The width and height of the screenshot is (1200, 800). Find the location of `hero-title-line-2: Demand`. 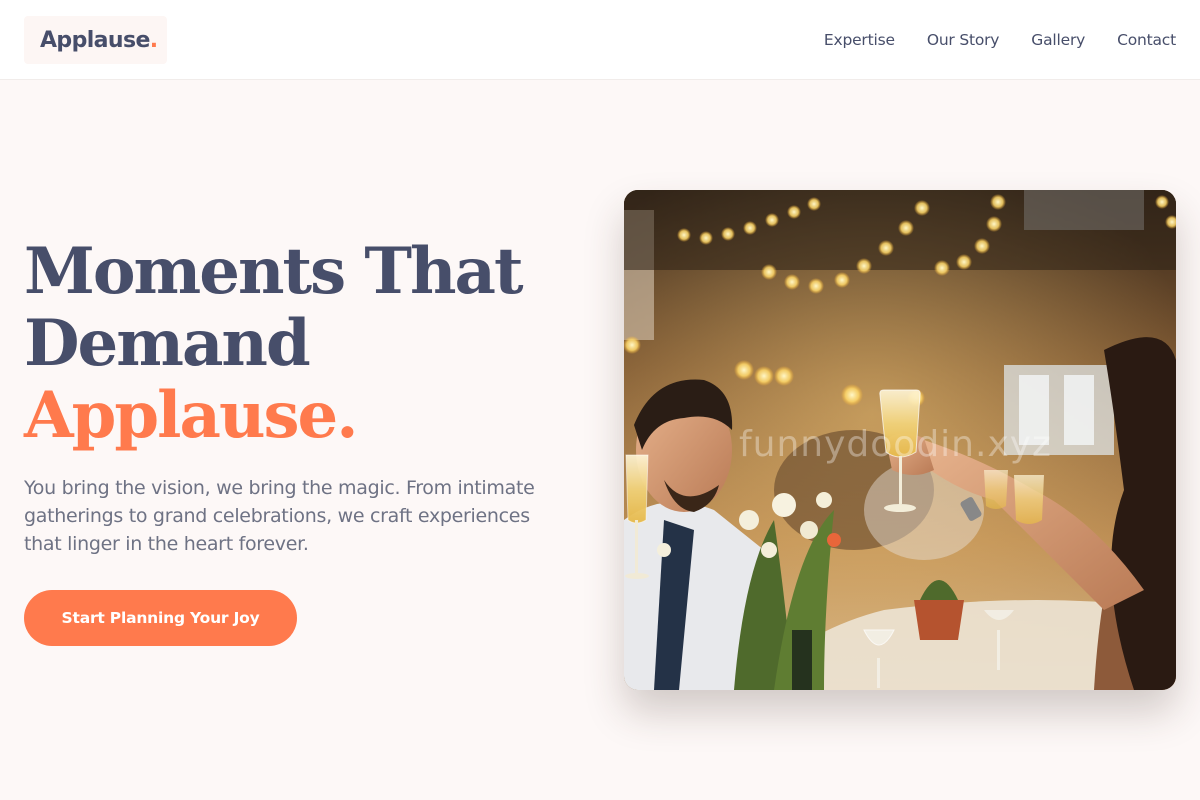

hero-title-line-2: Demand is located at coordinates (167, 343).